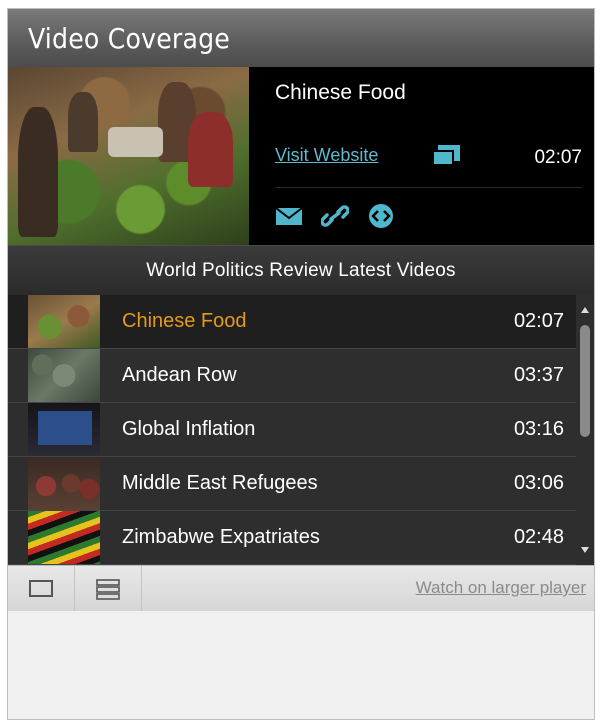 Image resolution: width=602 pixels, height=725 pixels. I want to click on video-duration: 03:16, so click(538, 429).